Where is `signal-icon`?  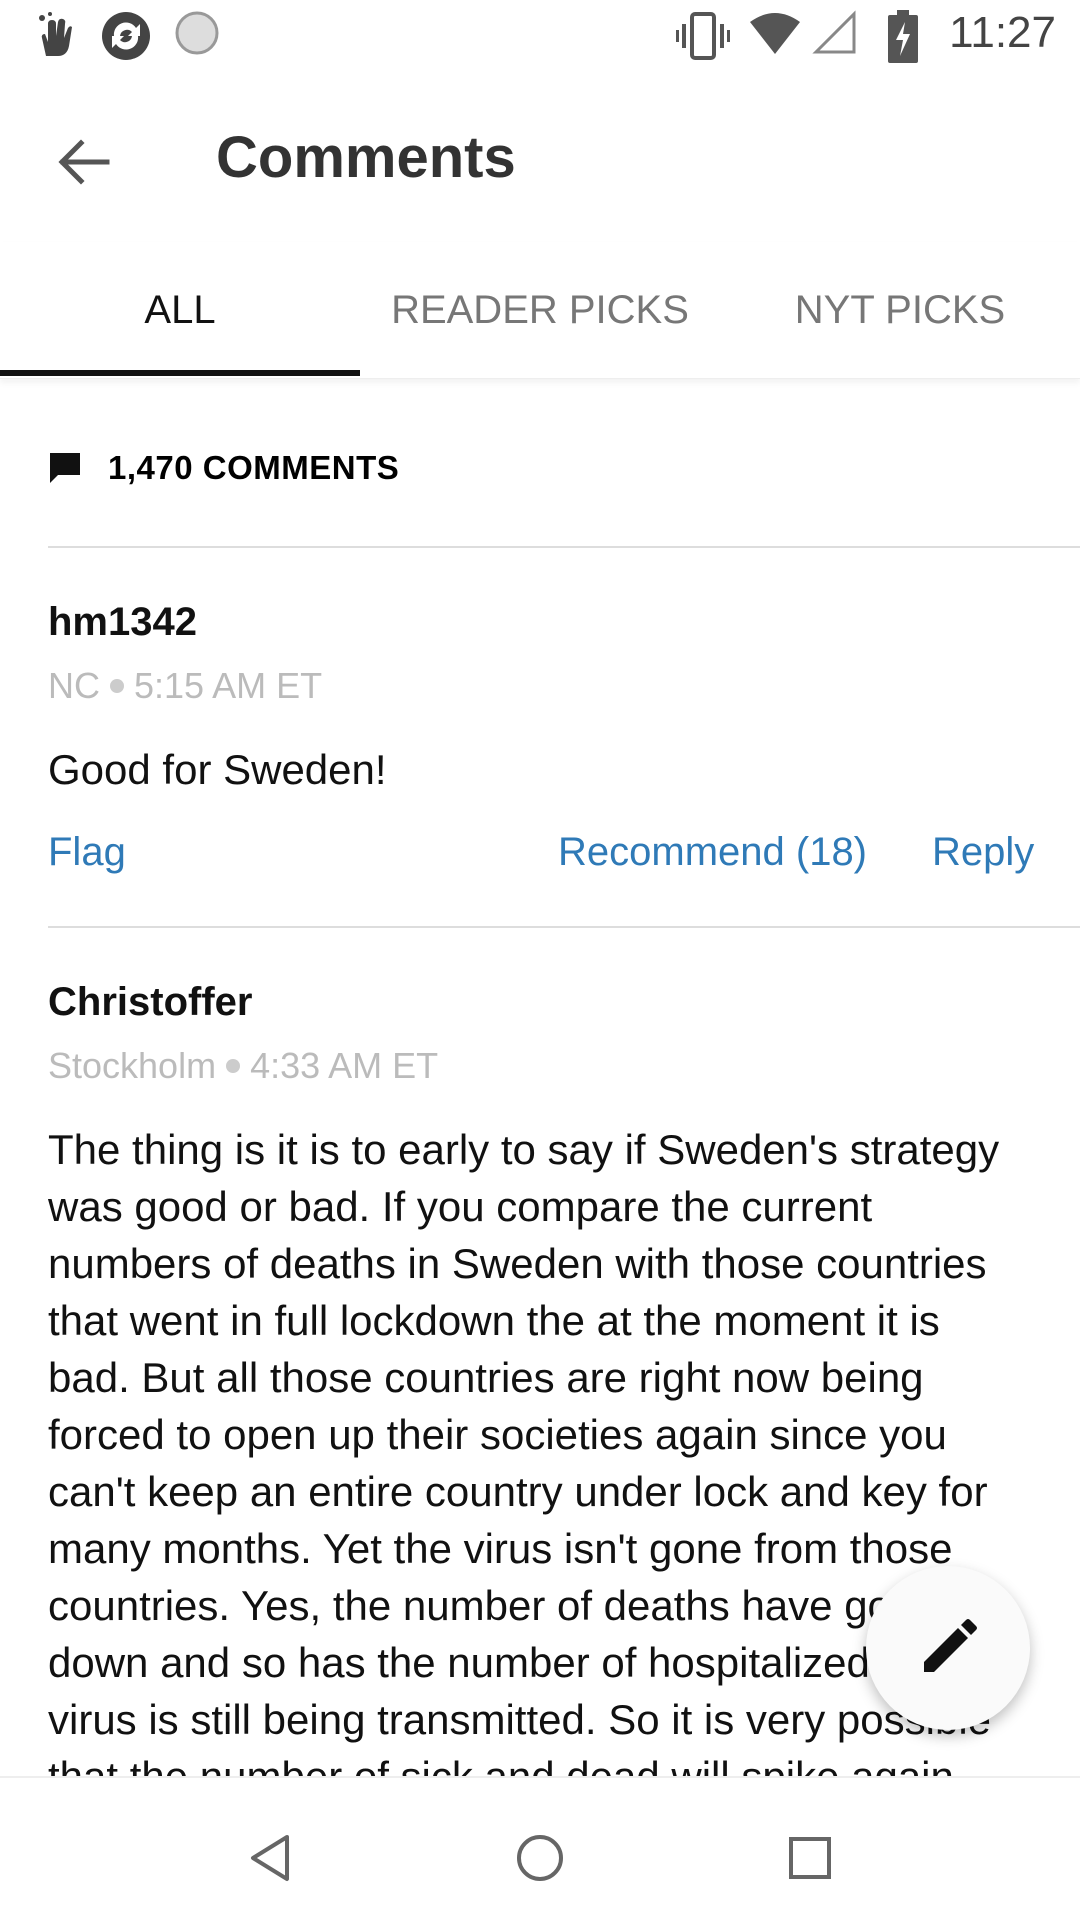 signal-icon is located at coordinates (835, 35).